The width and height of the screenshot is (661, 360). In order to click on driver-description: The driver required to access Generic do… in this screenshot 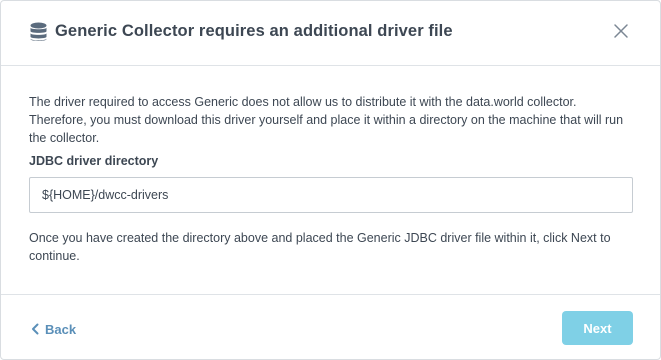, I will do `click(326, 120)`.